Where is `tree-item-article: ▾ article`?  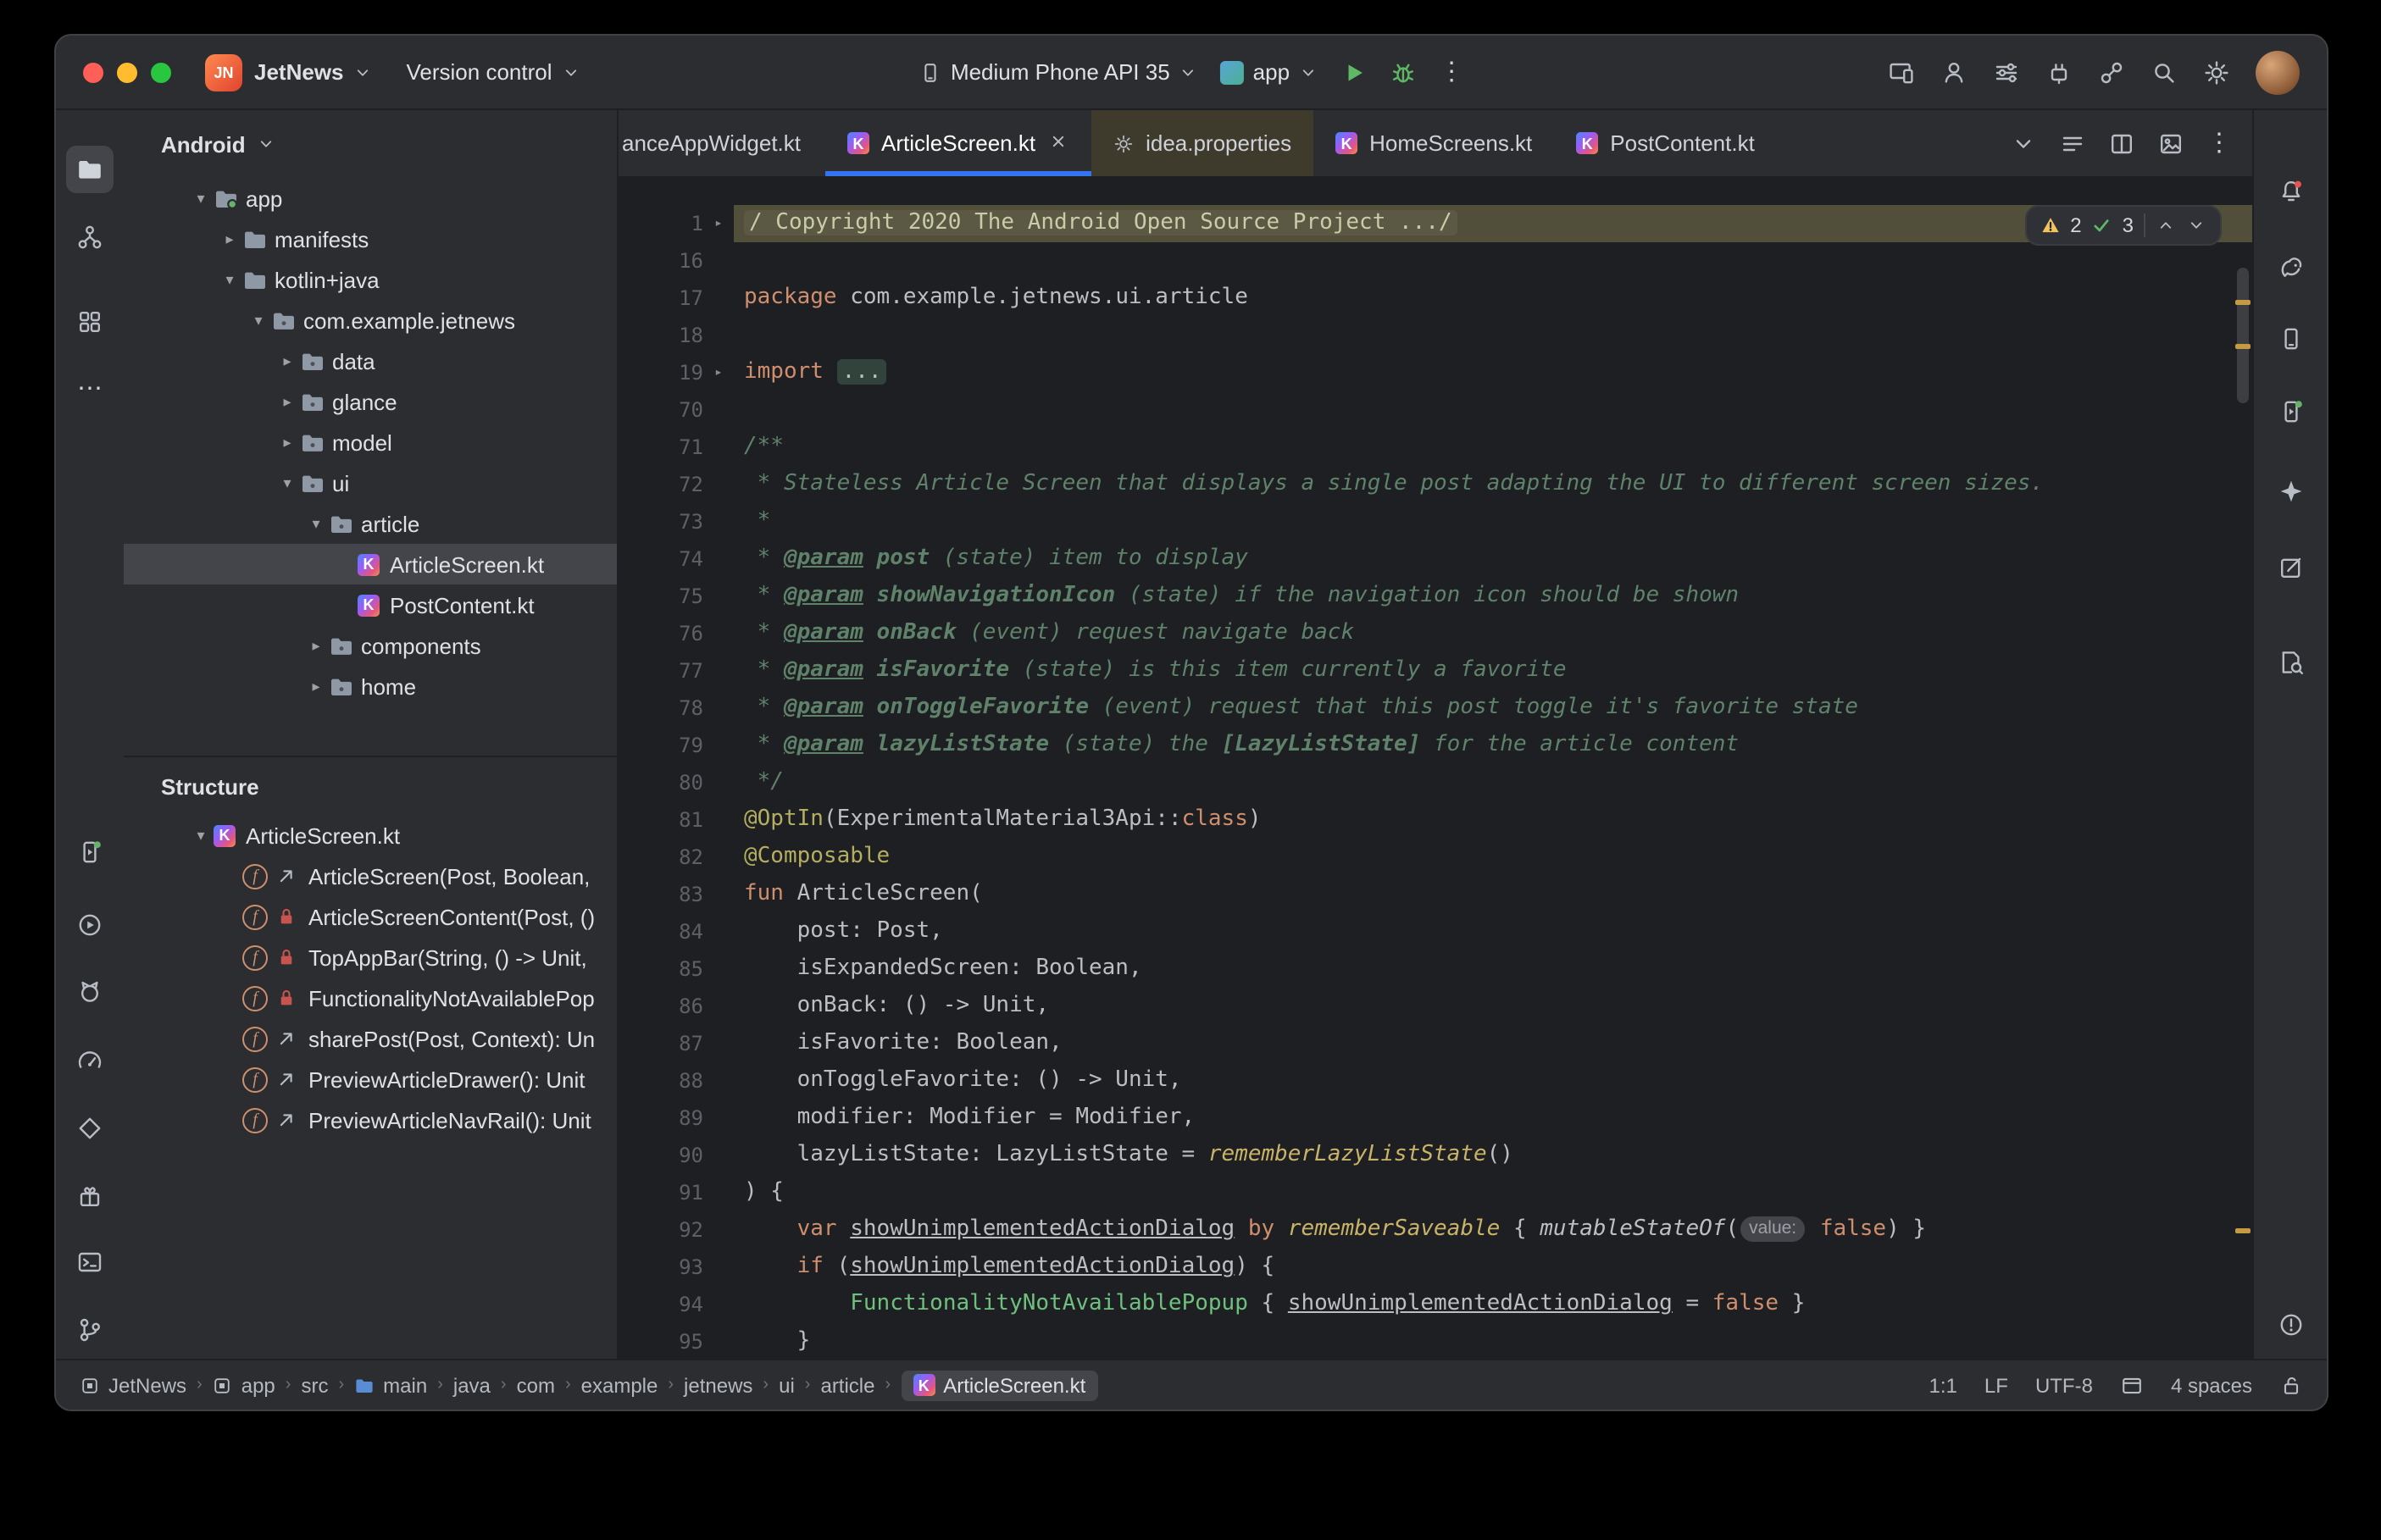
tree-item-article: ▾ article is located at coordinates (371, 523).